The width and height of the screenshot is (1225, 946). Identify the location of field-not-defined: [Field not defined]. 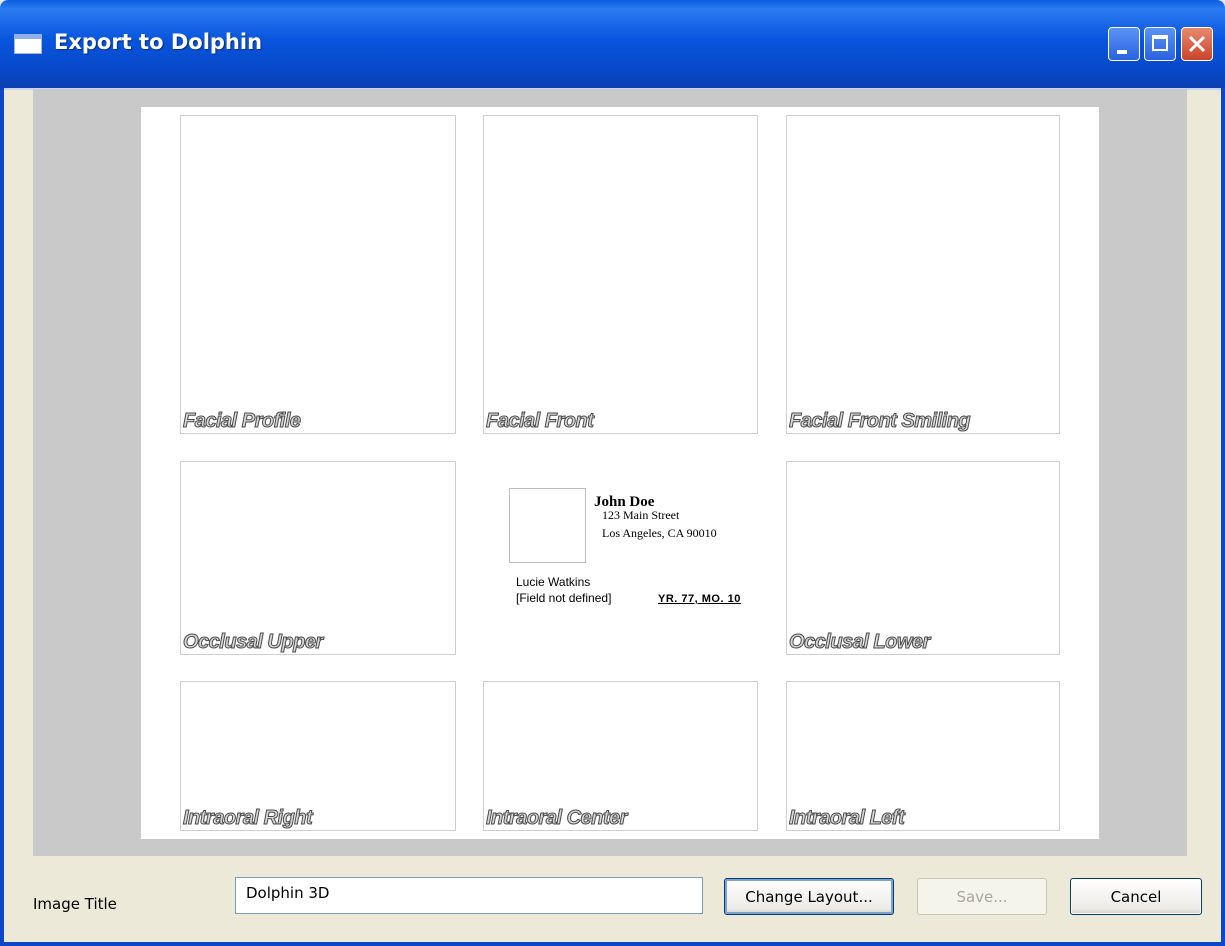
(564, 598).